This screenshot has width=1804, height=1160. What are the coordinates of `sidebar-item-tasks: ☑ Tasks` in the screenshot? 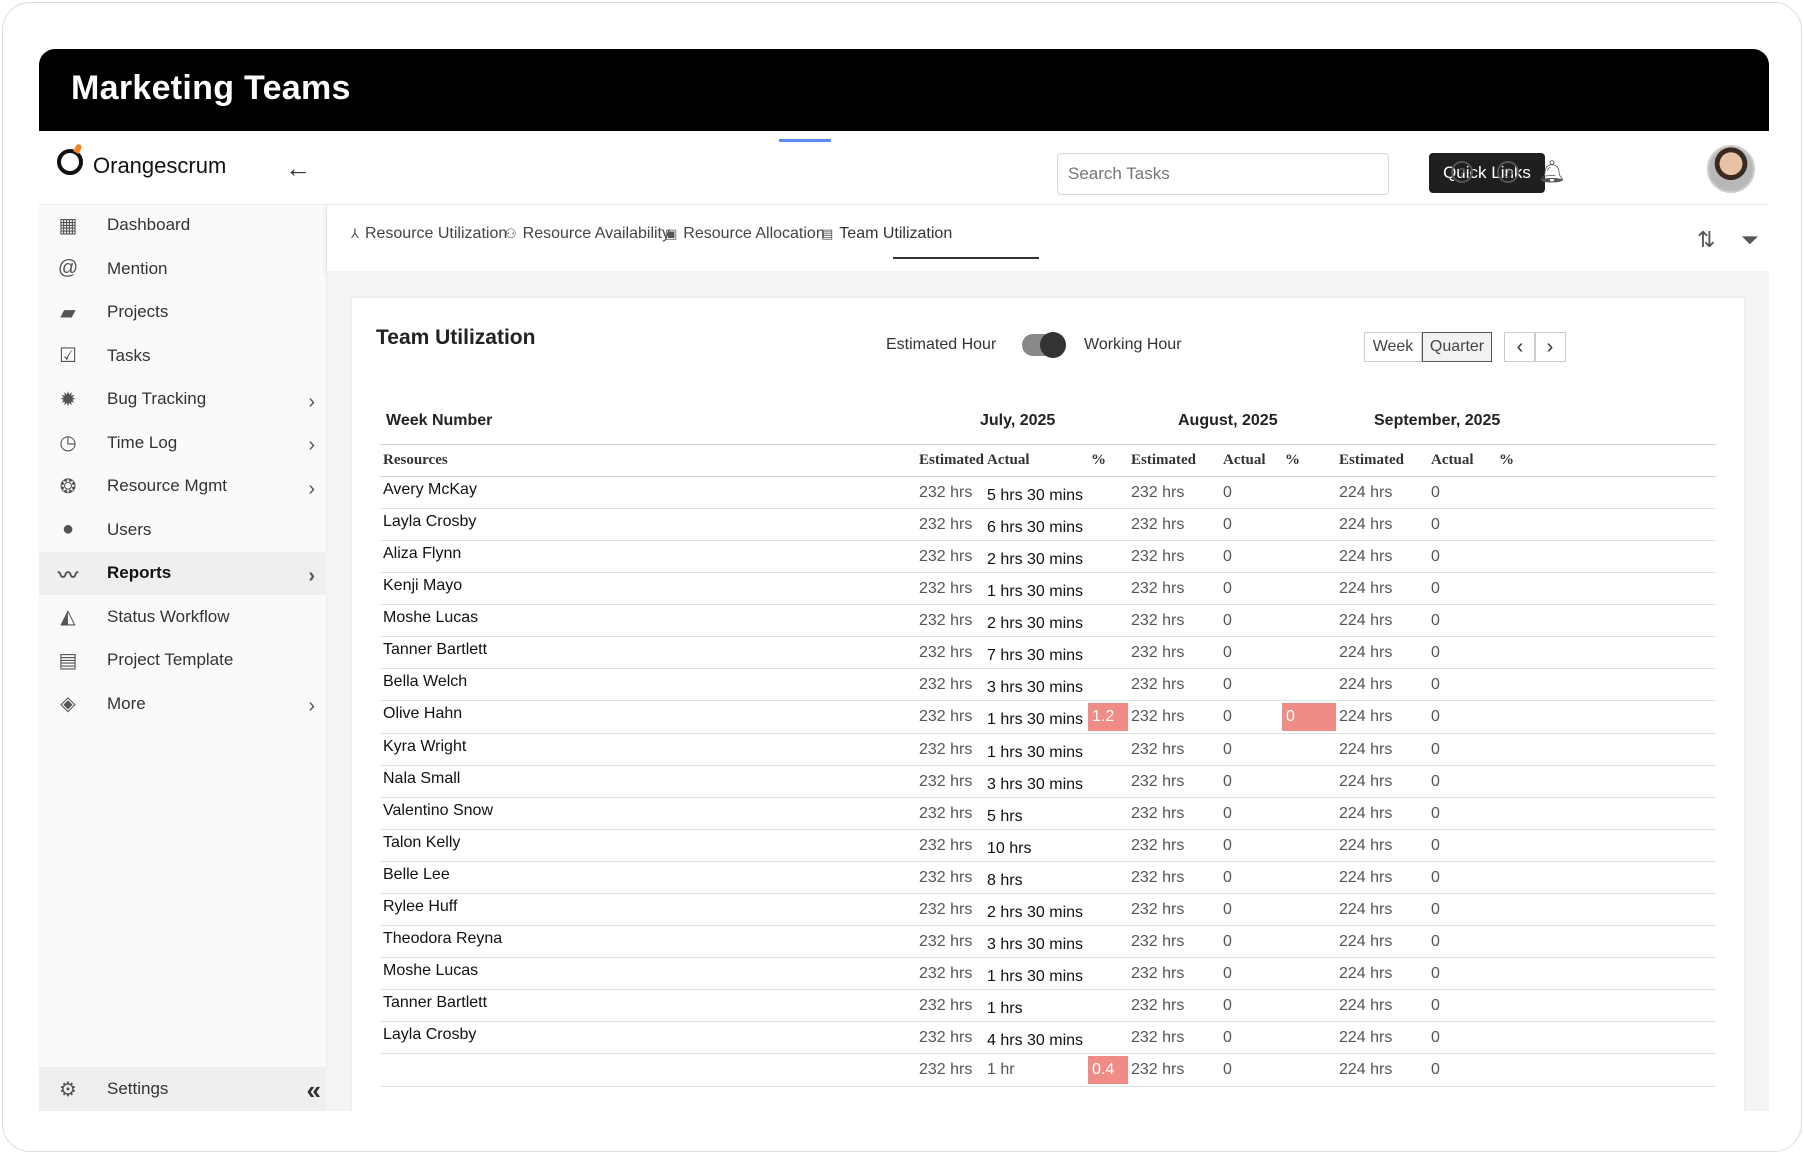 It's located at (183, 356).